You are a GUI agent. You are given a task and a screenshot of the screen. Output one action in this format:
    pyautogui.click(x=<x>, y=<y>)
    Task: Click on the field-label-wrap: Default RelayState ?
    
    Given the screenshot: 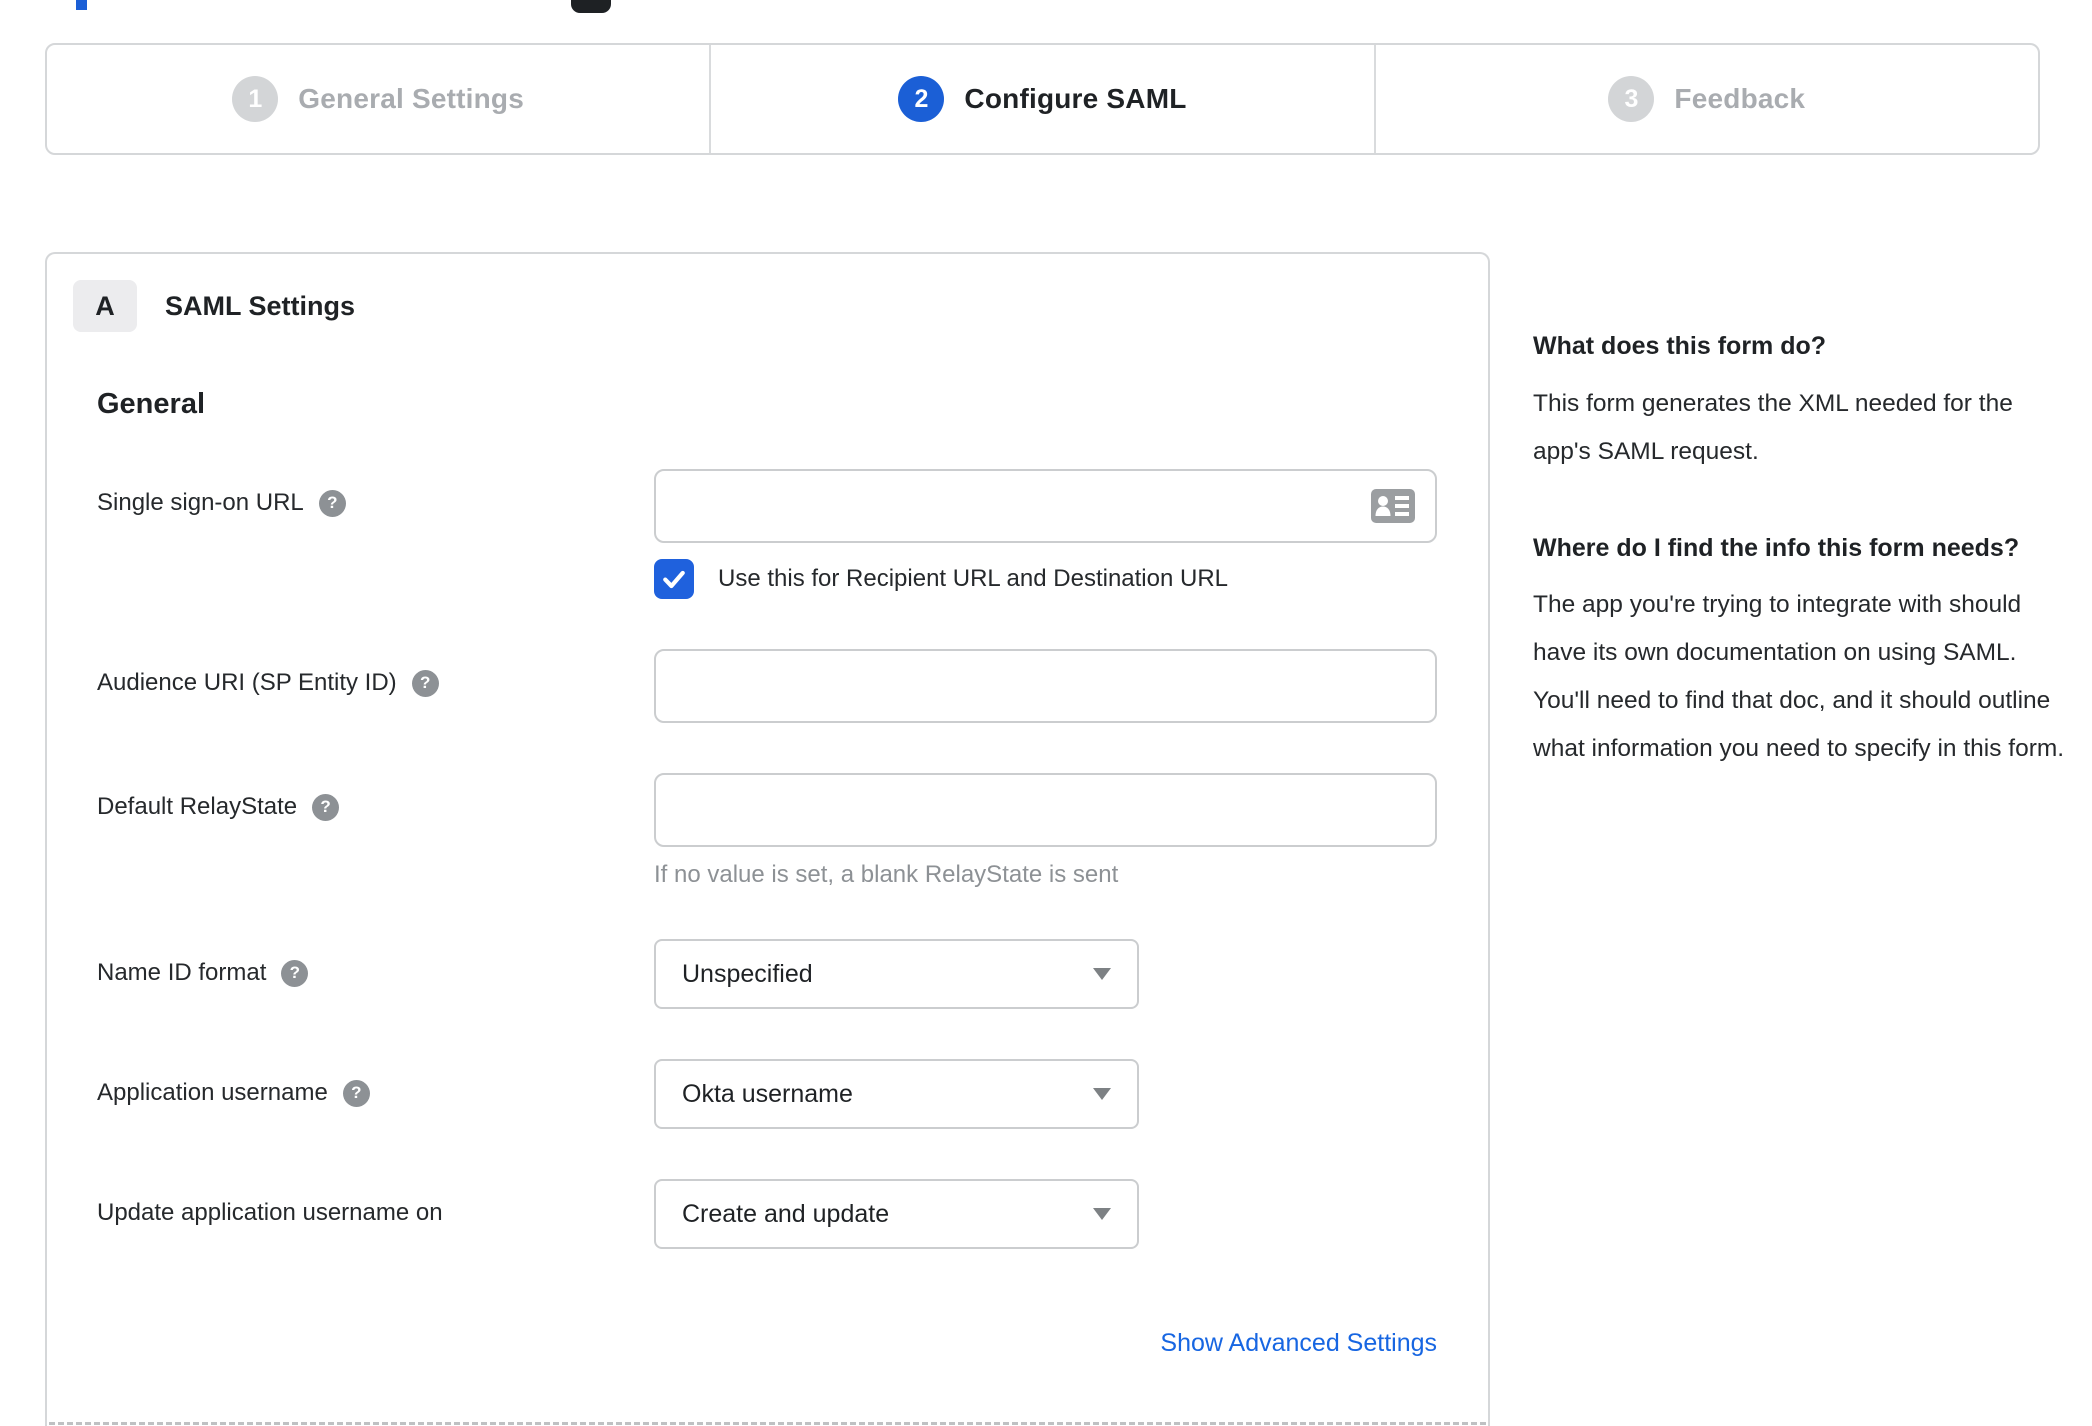 What is the action you would take?
    pyautogui.click(x=375, y=797)
    